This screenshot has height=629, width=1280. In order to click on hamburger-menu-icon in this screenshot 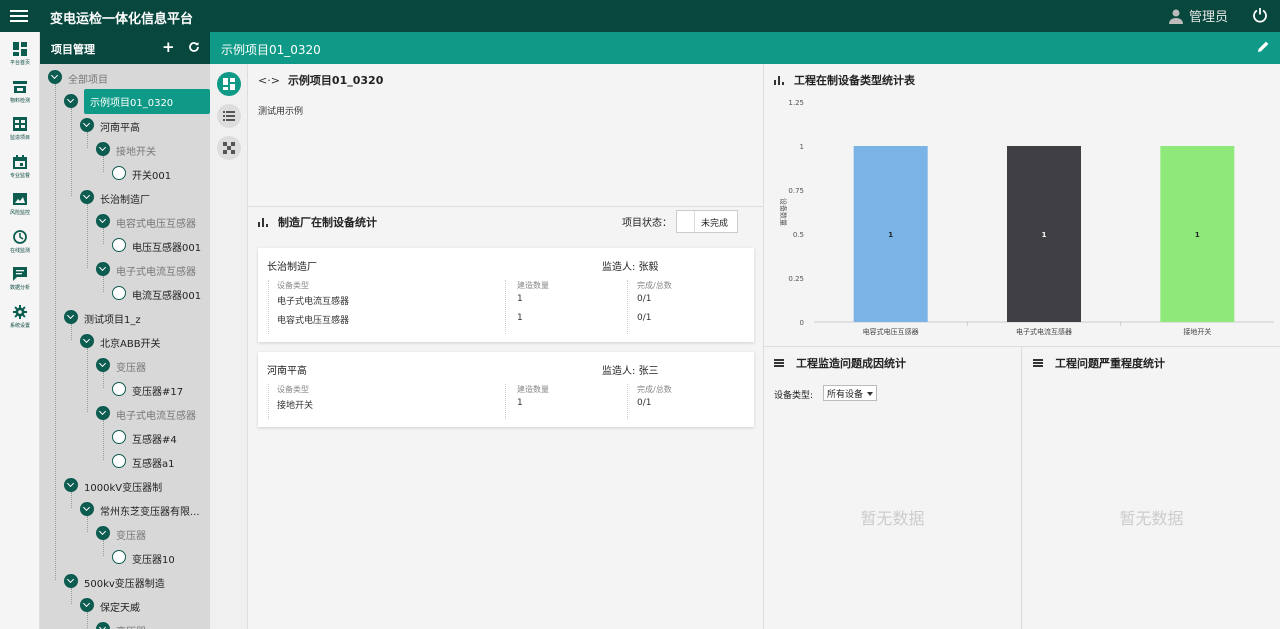, I will do `click(19, 16)`.